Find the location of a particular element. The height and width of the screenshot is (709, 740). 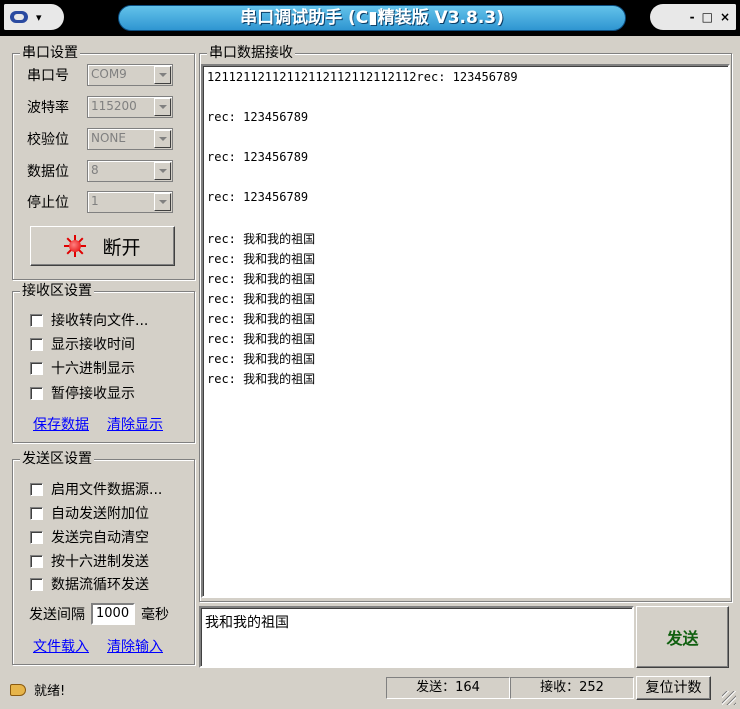

parity-value: NONE is located at coordinates (108, 138).